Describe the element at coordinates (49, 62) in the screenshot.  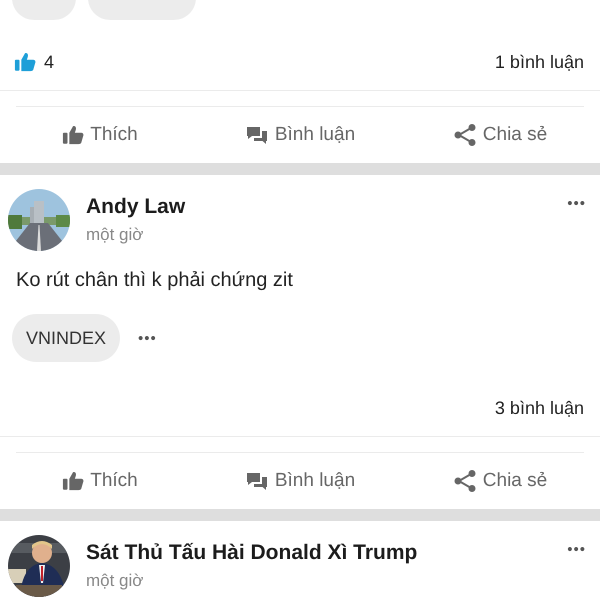
I see `like-count: 4` at that location.